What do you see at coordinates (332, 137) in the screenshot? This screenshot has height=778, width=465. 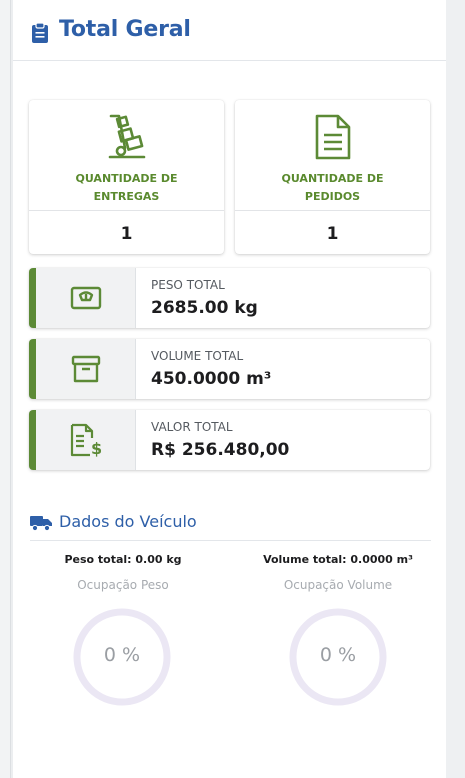 I see `document-icon` at bounding box center [332, 137].